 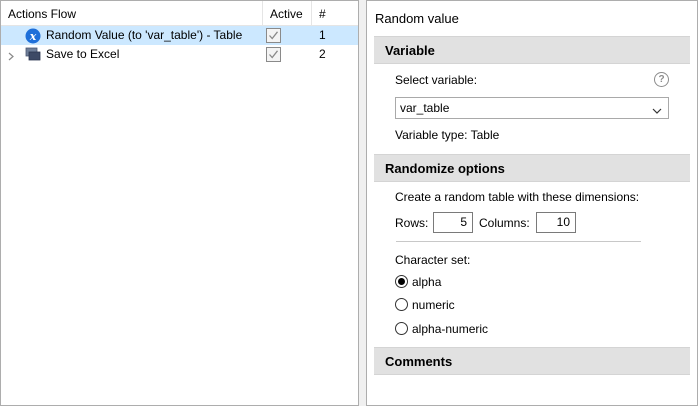 What do you see at coordinates (453, 222) in the screenshot?
I see `rows-input: 5` at bounding box center [453, 222].